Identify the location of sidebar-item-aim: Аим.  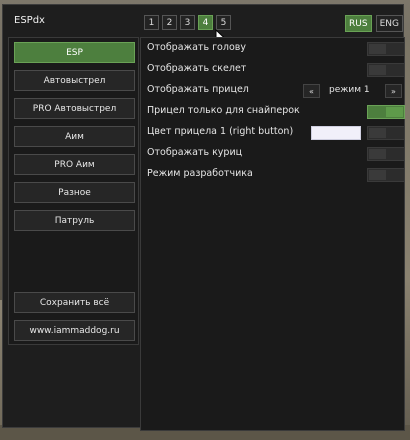
(74, 136).